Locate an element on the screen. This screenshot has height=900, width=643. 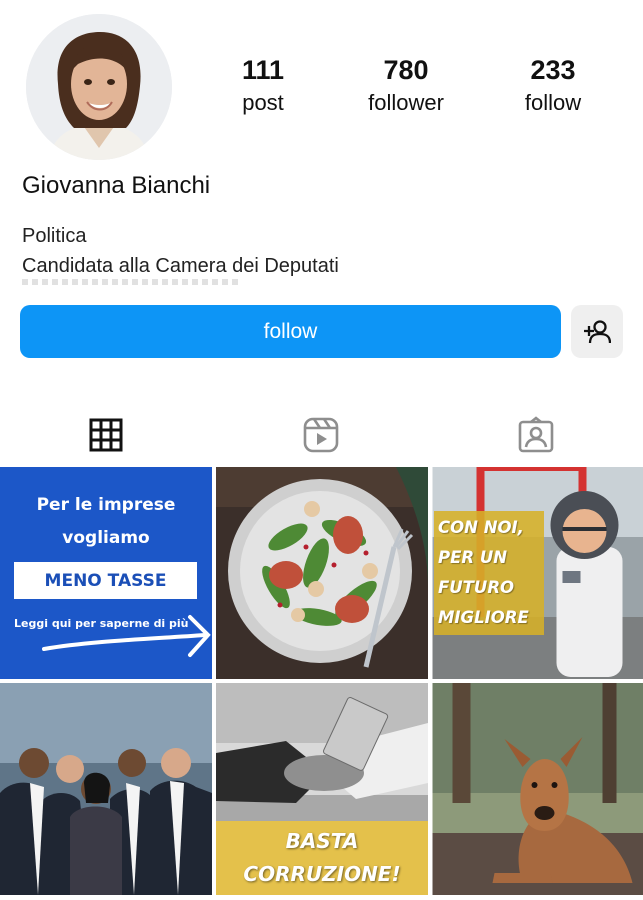
post-highlight-band: MENO TASSE is located at coordinates (105, 580).